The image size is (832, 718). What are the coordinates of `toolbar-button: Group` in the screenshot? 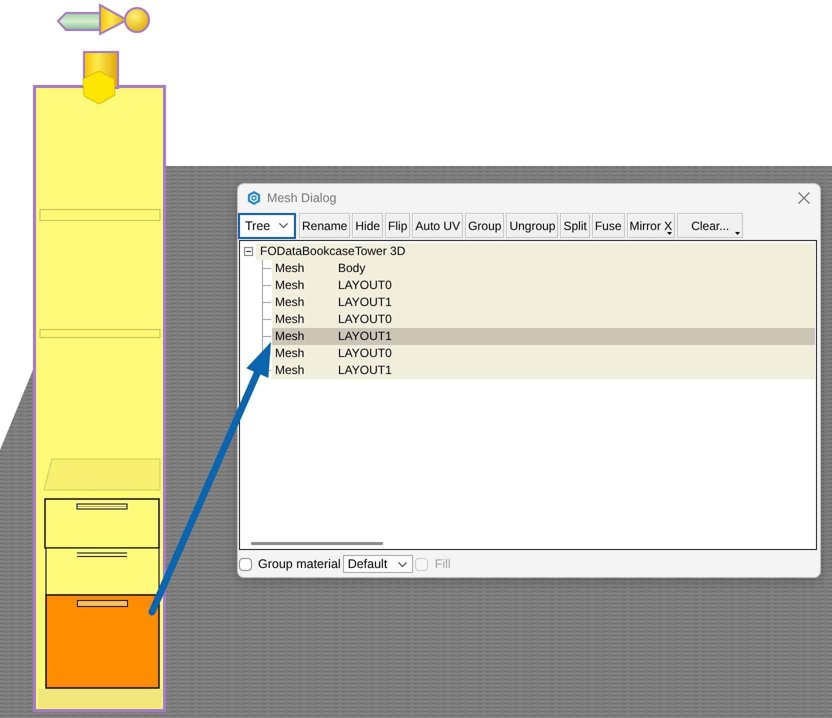 It's located at (484, 225).